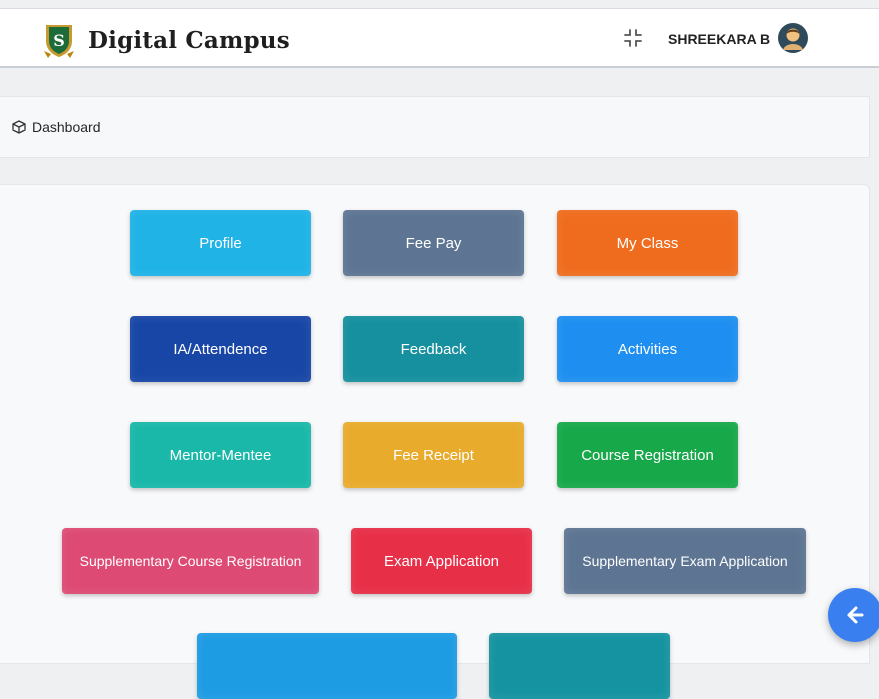  Describe the element at coordinates (439, 38) in the screenshot. I see `top-navbar: S Digital Campus SHREEKARA B` at that location.